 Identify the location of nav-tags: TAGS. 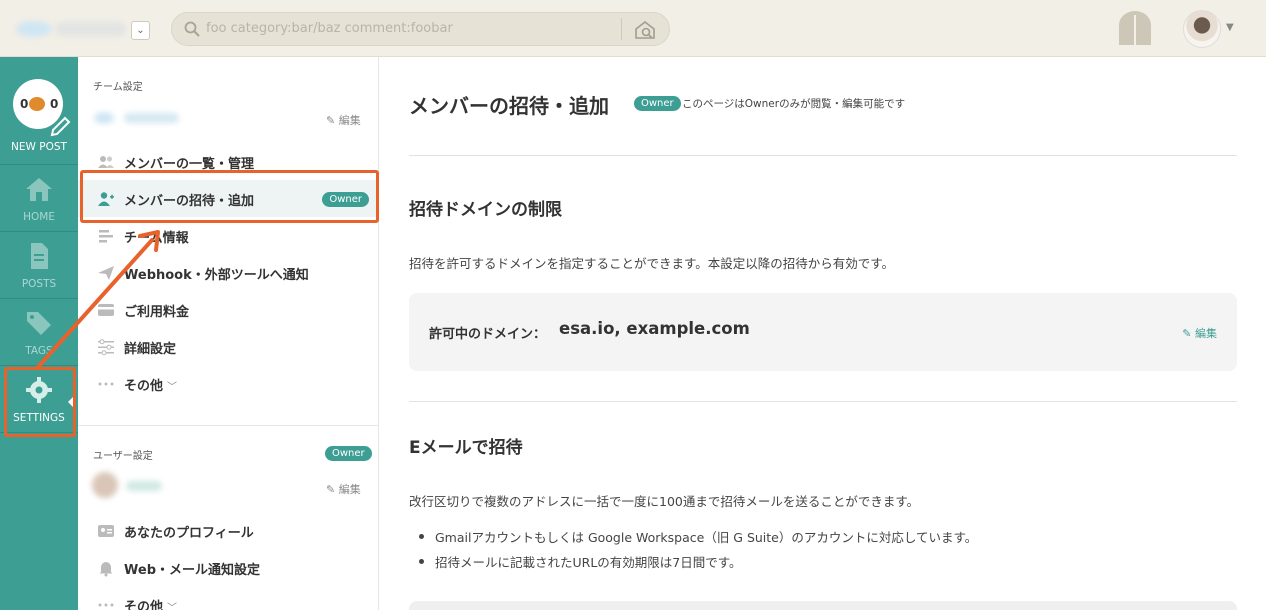
(39, 332).